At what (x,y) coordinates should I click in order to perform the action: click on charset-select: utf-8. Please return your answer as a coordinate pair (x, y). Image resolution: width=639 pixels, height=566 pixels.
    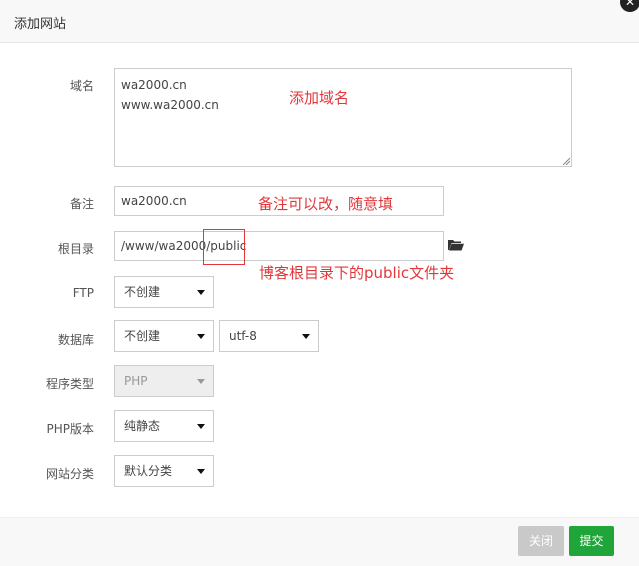
    Looking at the image, I should click on (269, 336).